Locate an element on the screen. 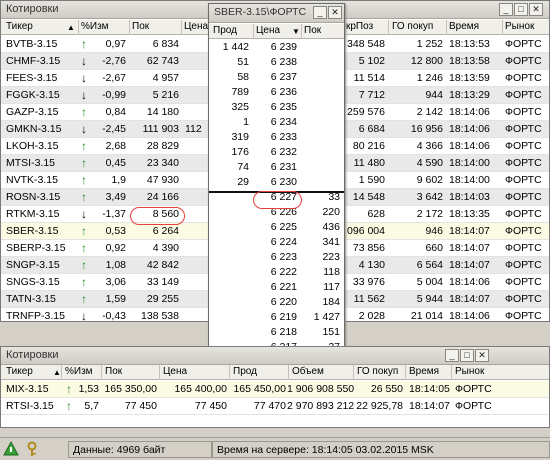 The width and height of the screenshot is (550, 460). col-ask: Прод is located at coordinates (245, 371).